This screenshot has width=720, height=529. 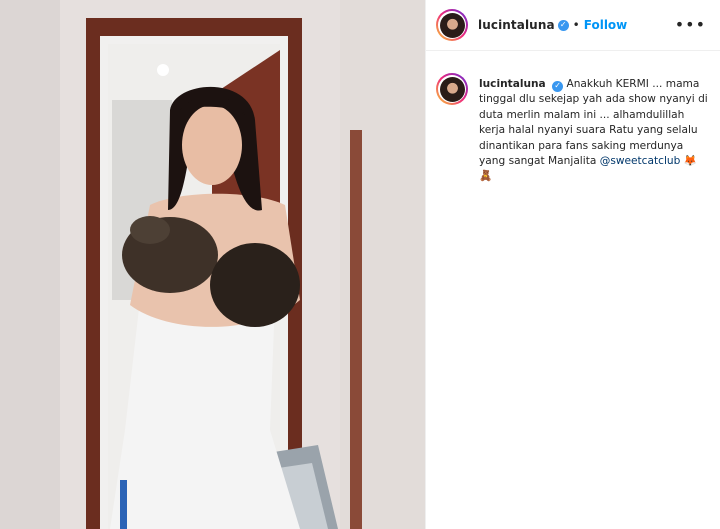 I want to click on post-header: lucintaluna ✓ • Follow •••, so click(x=573, y=25).